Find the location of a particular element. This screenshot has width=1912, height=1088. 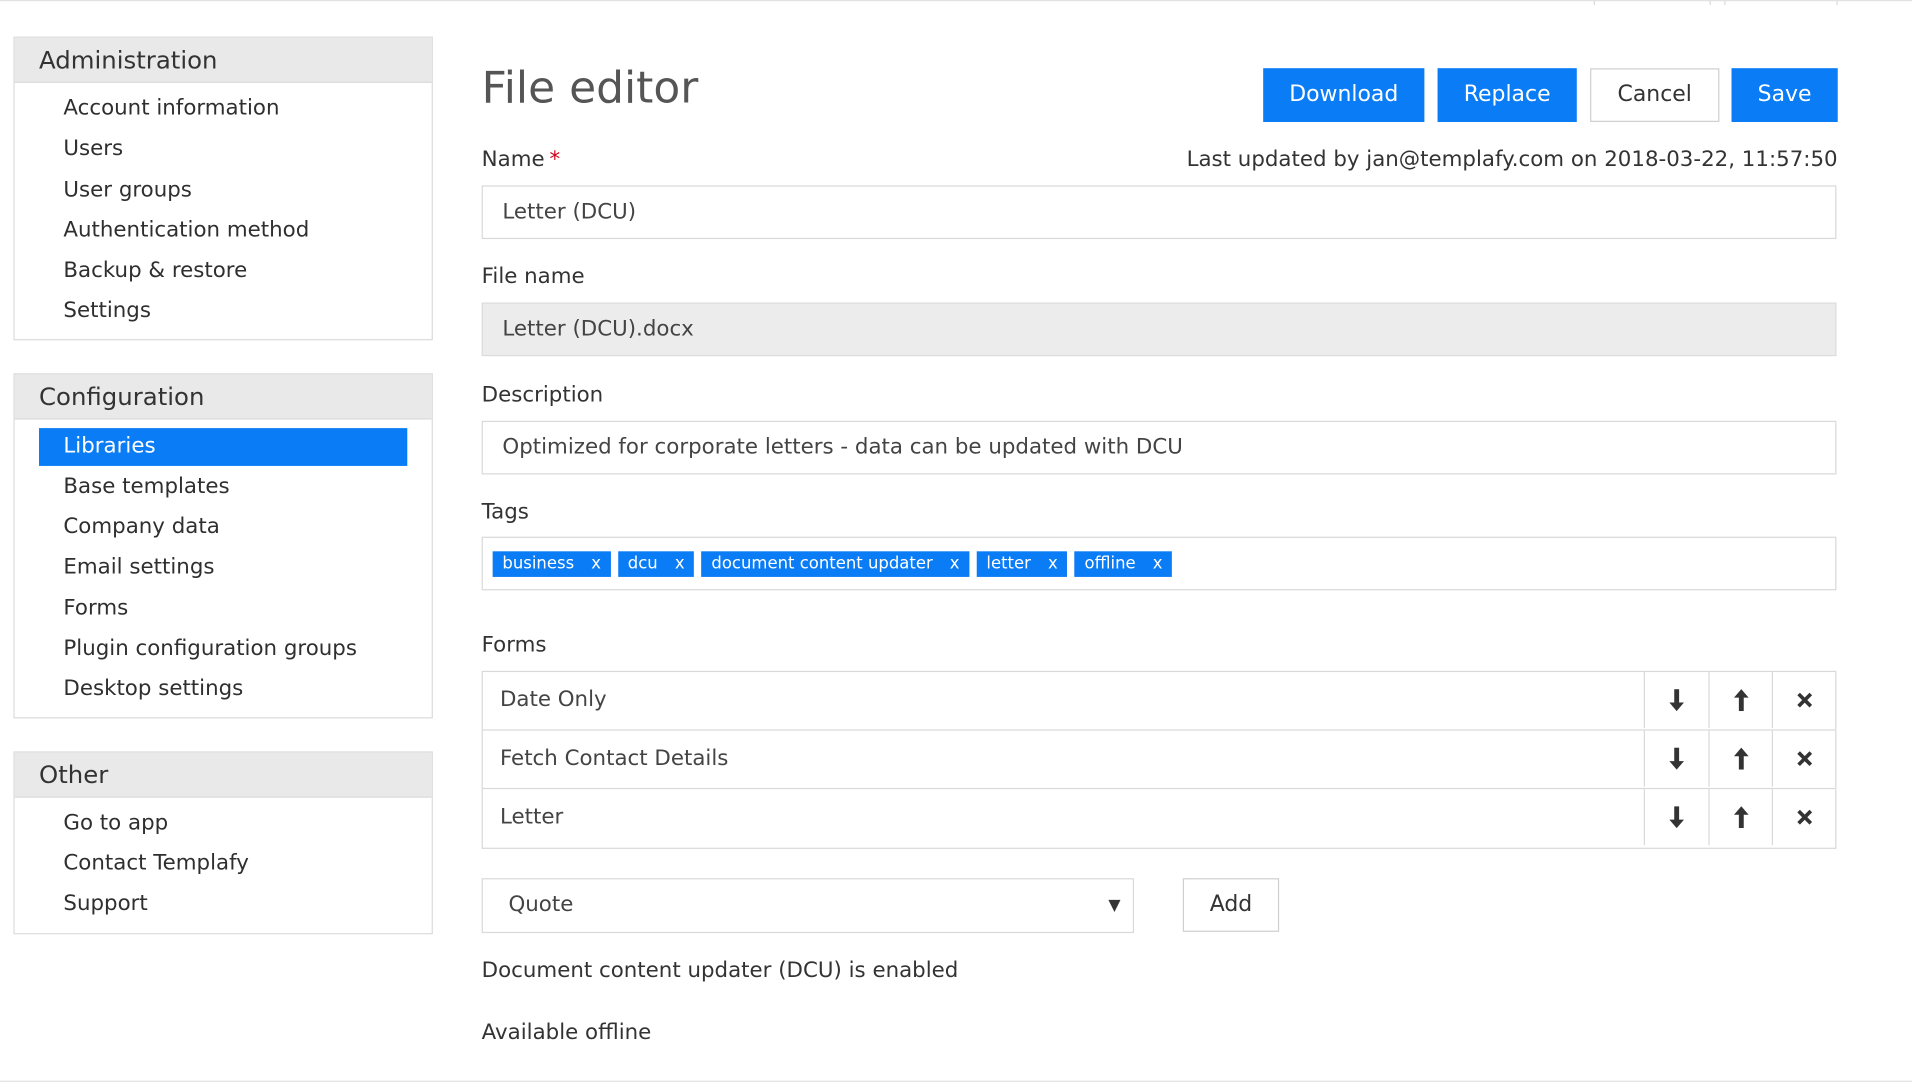

form-name: Fetch Contact Details is located at coordinates (614, 758).